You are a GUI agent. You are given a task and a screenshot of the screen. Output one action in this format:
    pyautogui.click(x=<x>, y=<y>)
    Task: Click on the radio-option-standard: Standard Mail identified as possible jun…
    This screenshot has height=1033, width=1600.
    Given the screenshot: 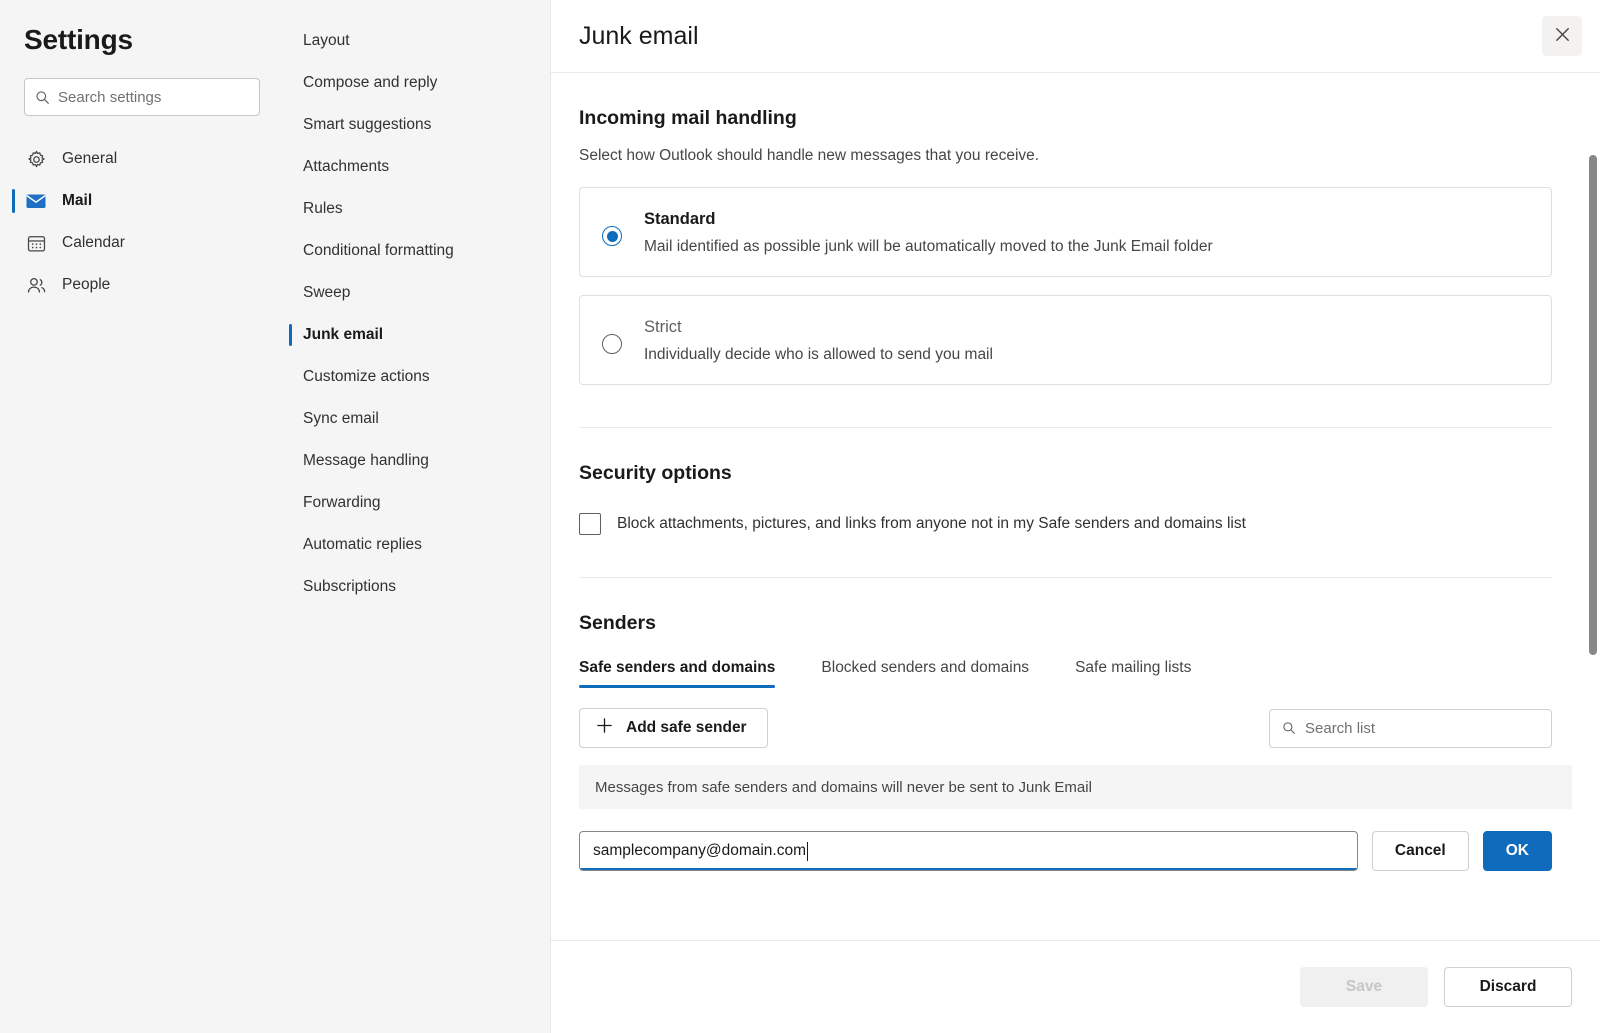 What is the action you would take?
    pyautogui.click(x=1065, y=232)
    